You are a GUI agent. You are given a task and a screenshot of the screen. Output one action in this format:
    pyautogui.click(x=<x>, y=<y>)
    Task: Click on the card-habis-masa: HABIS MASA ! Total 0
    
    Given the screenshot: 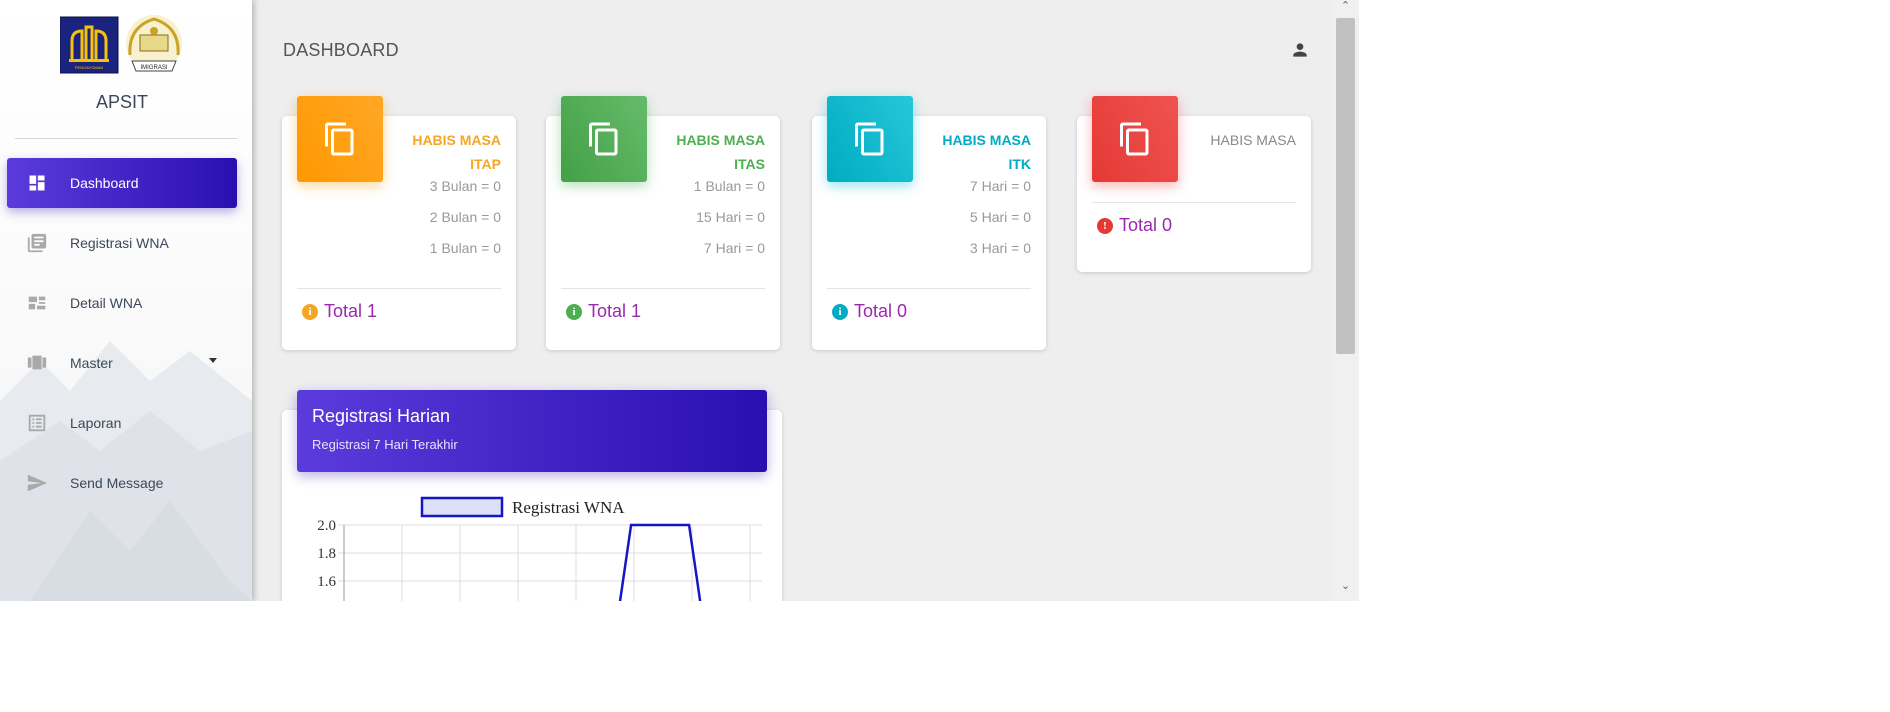 What is the action you would take?
    pyautogui.click(x=1194, y=184)
    